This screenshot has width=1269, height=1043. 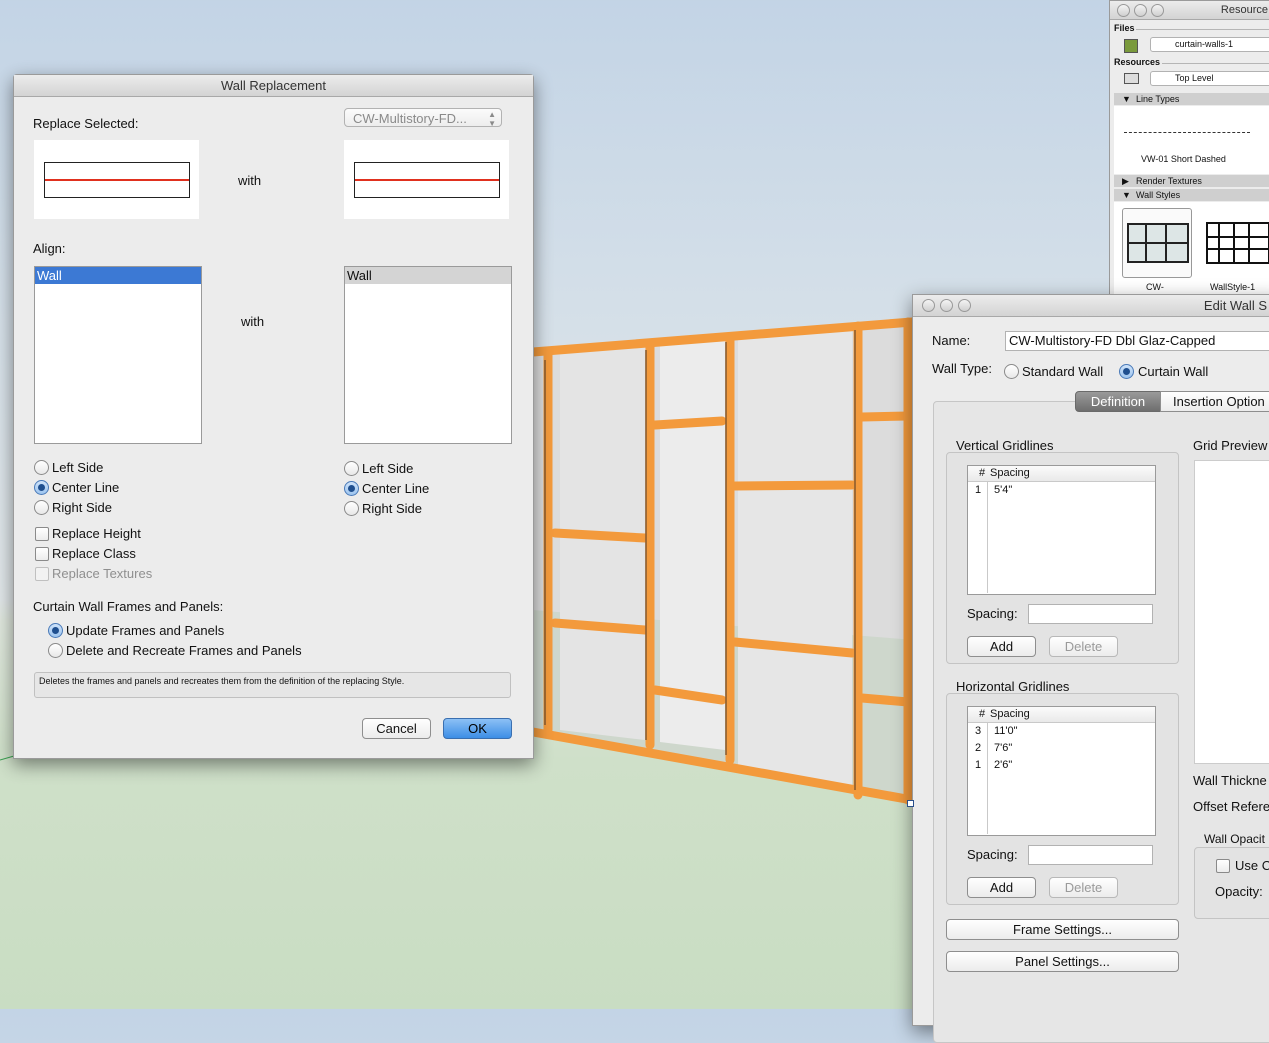 I want to click on wall-styles-panel: CW- WallStyle-1, so click(x=1191, y=250).